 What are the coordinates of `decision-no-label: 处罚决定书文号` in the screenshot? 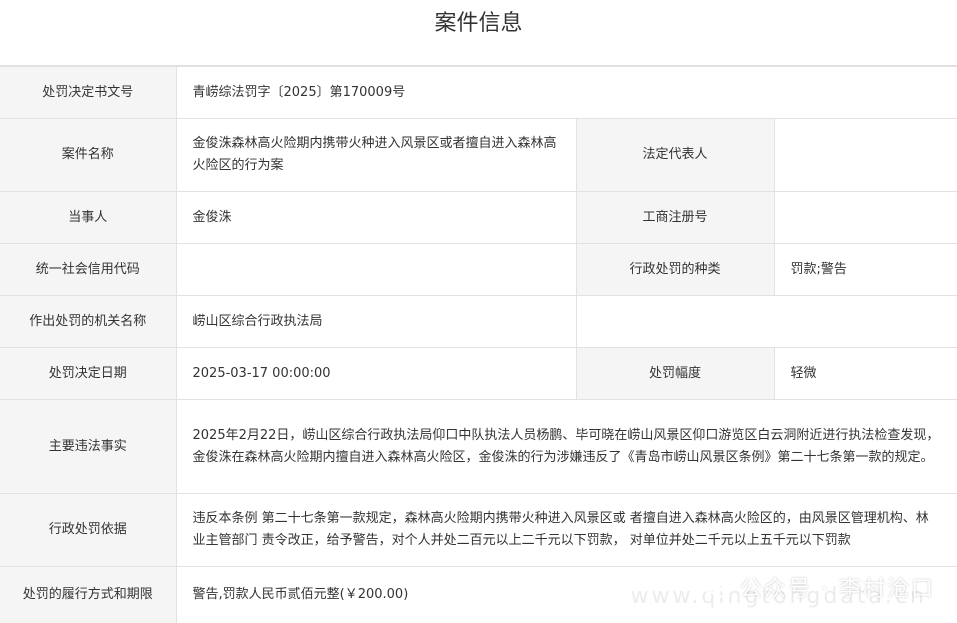 It's located at (88, 92).